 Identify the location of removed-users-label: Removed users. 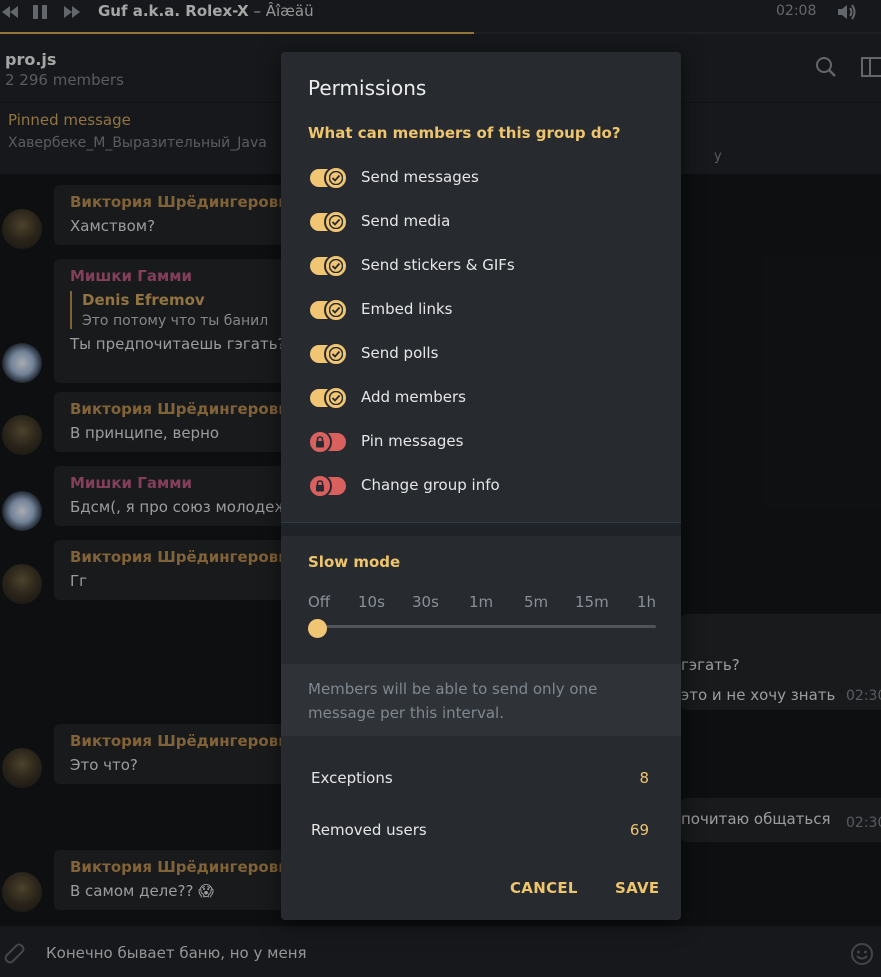
(369, 830).